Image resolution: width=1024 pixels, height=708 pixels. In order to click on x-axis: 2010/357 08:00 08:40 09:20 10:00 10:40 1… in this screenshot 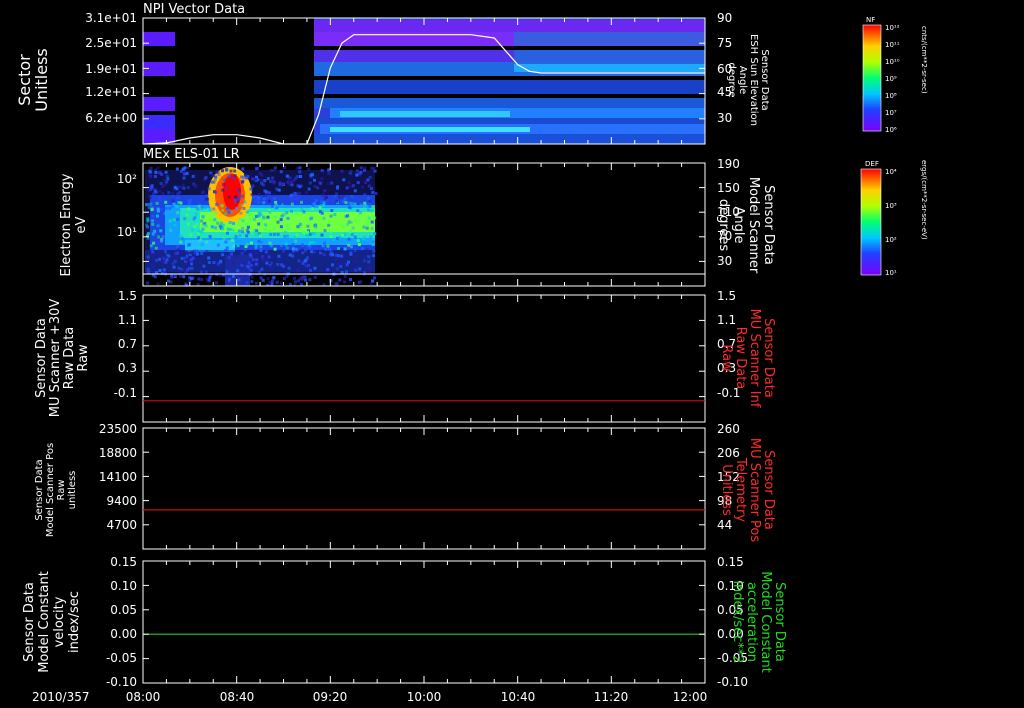, I will do `click(369, 697)`.